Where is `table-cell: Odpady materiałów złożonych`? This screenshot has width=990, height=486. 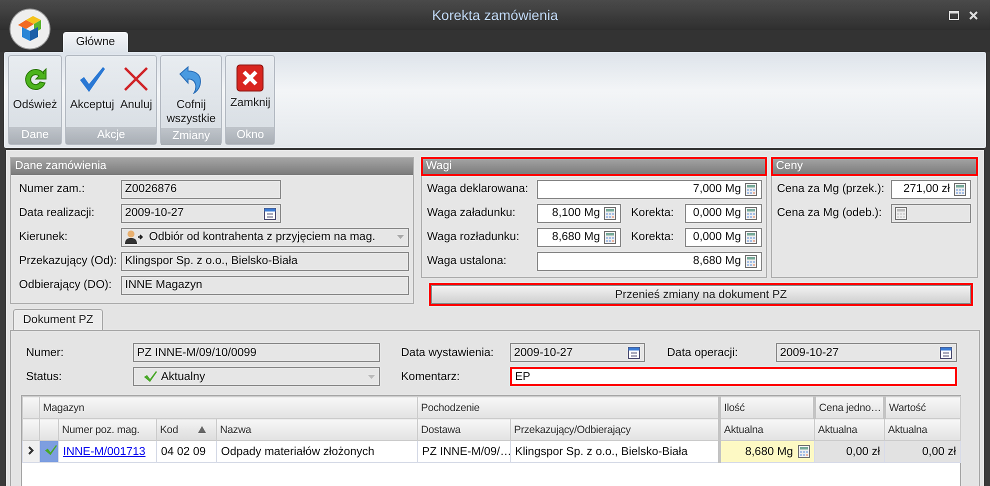 table-cell: Odpady materiałów złożonych is located at coordinates (297, 452).